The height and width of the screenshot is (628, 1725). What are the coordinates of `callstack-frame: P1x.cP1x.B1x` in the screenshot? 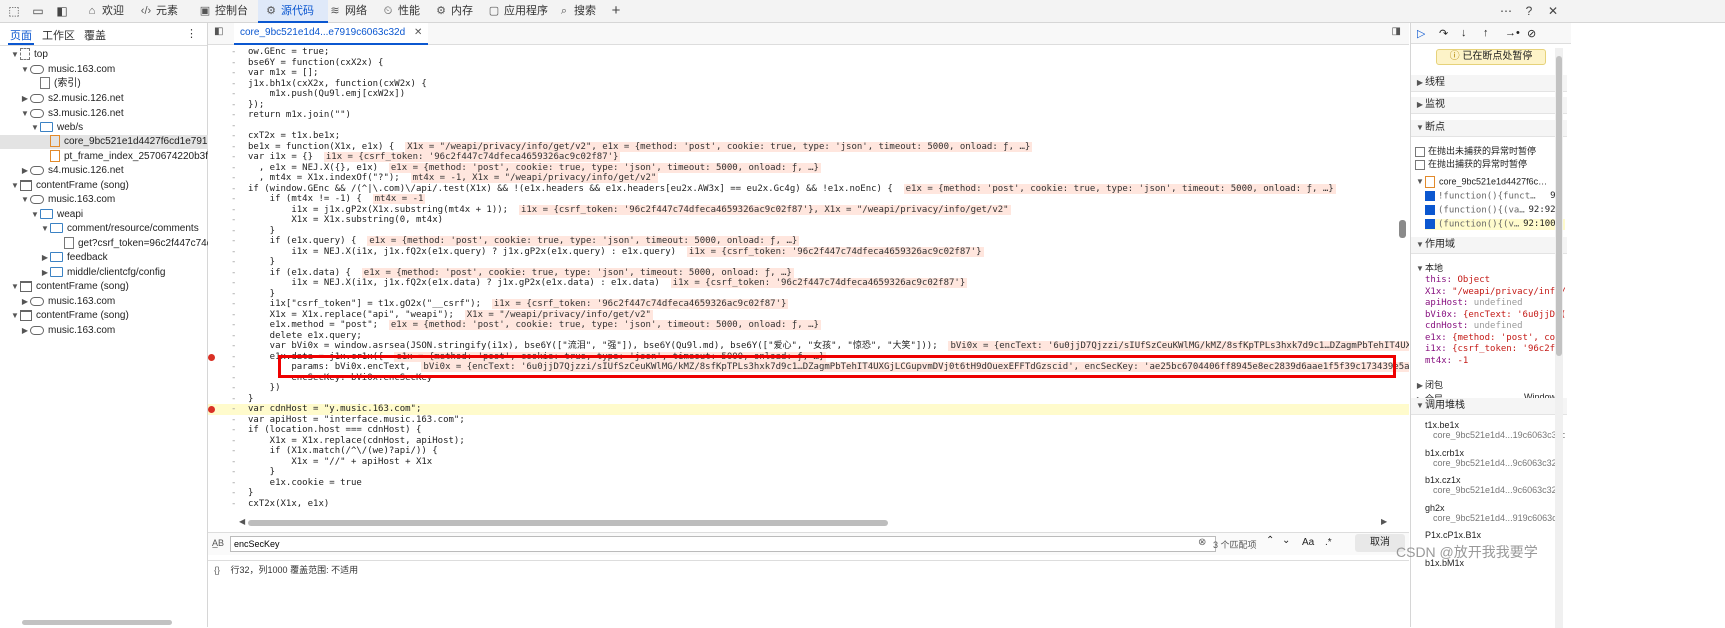 It's located at (1495, 535).